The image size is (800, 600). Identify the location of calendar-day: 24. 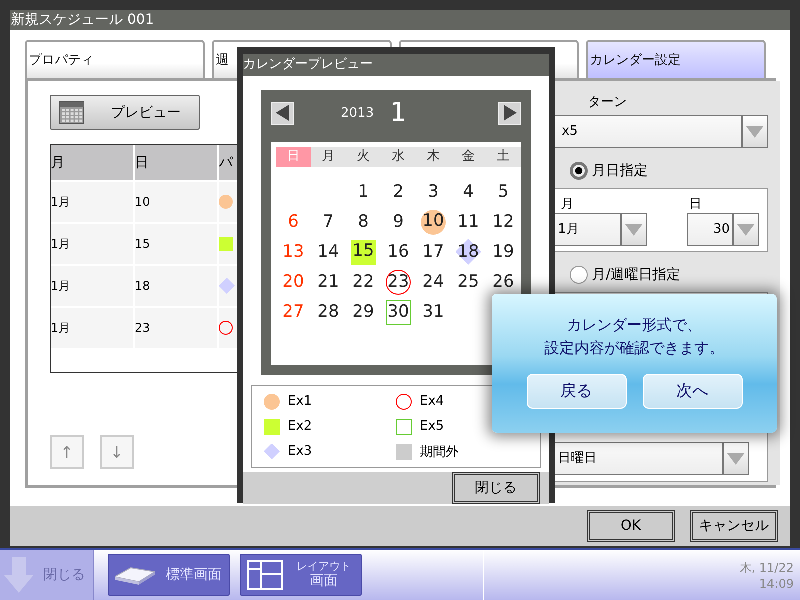
(433, 282).